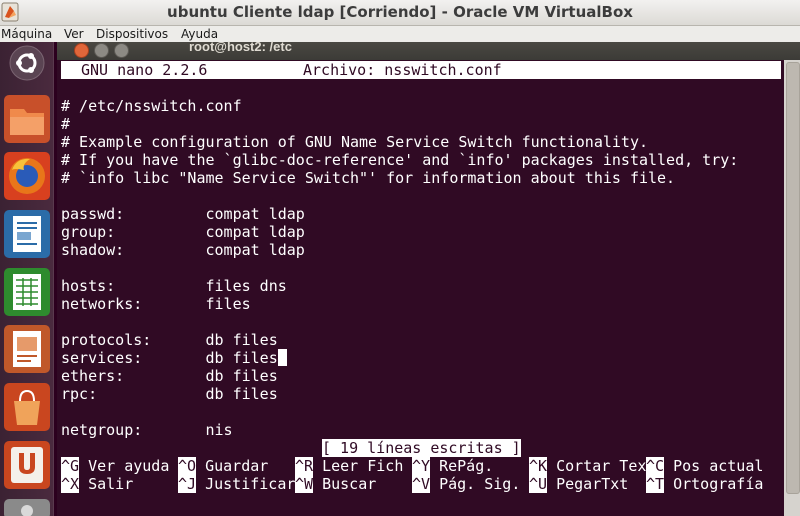 This screenshot has width=800, height=516. Describe the element at coordinates (70, 484) in the screenshot. I see `shortcut-key: ^X` at that location.